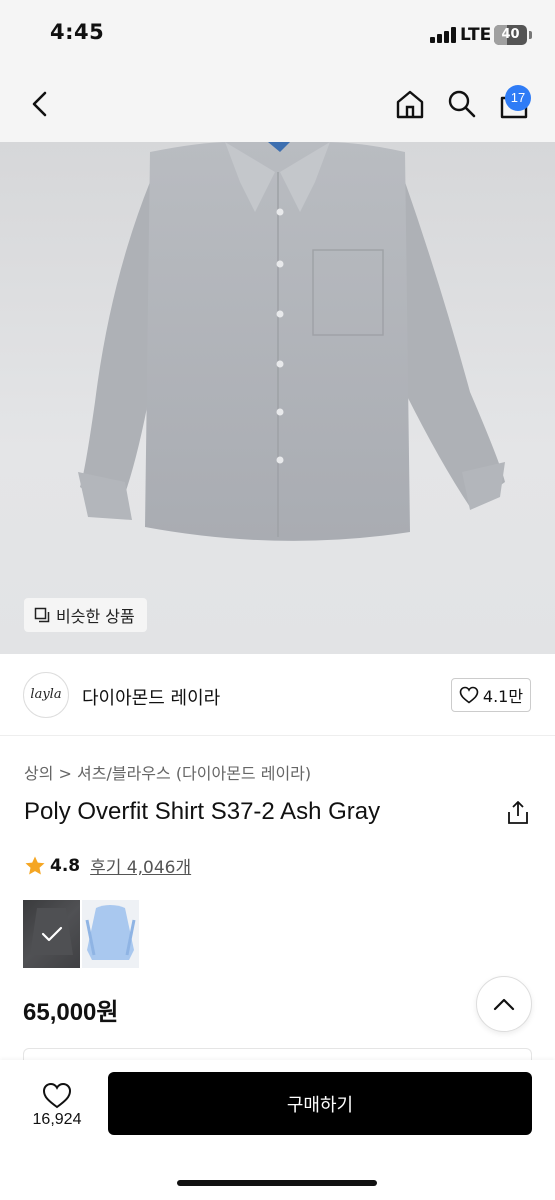 This screenshot has width=555, height=1200. I want to click on battery-tip, so click(530, 35).